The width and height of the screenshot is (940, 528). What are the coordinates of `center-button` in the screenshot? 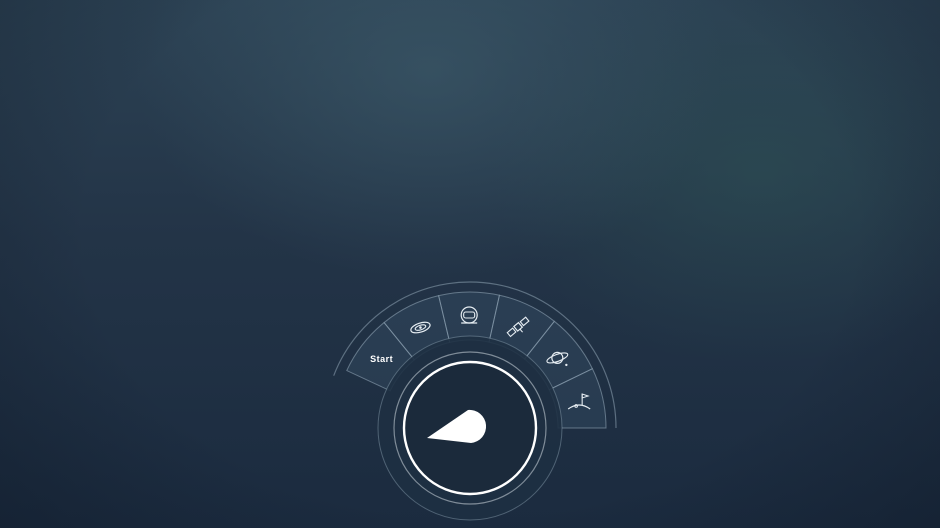 It's located at (470, 428).